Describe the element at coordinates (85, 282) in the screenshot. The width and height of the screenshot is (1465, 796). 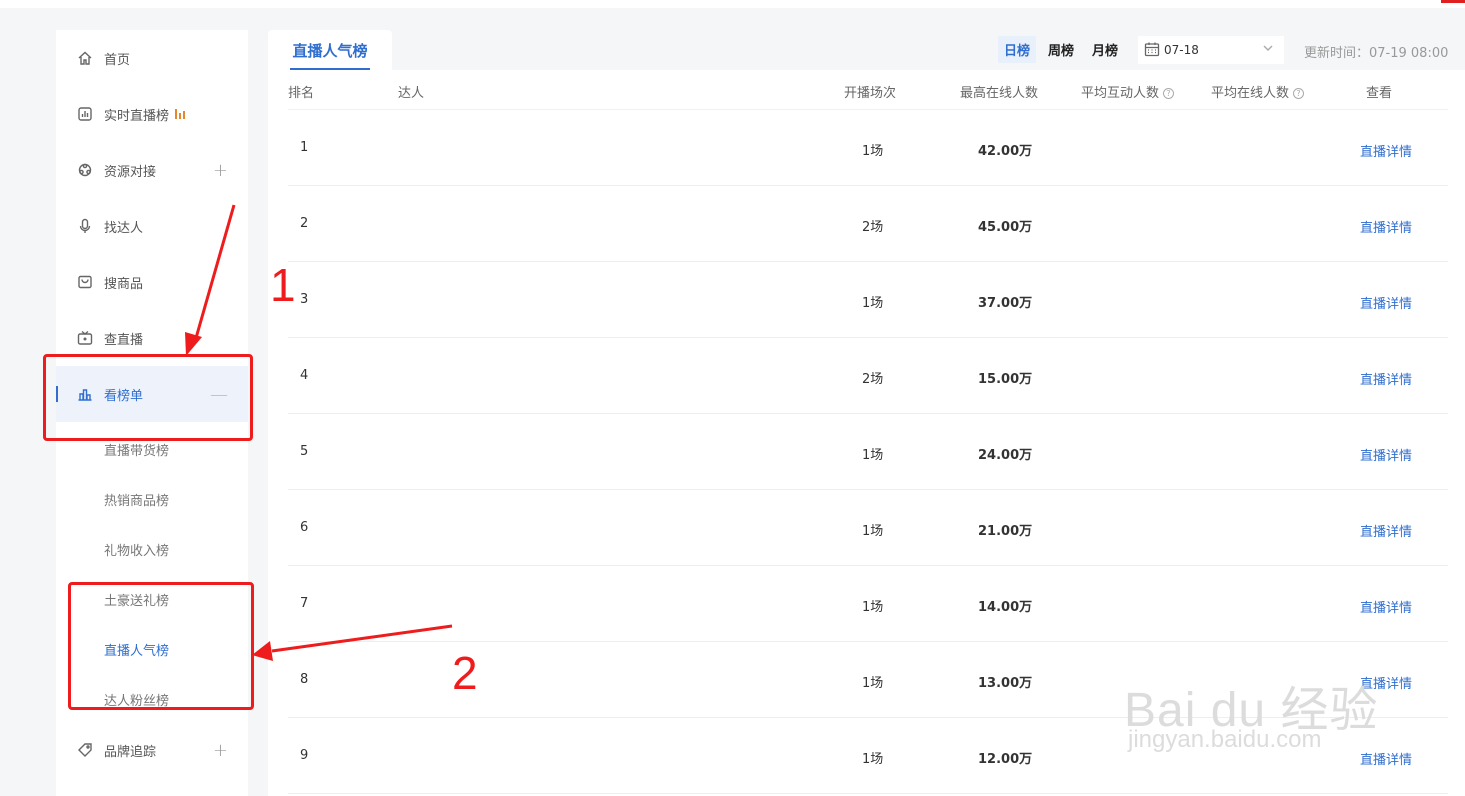
I see `bag-icon` at that location.